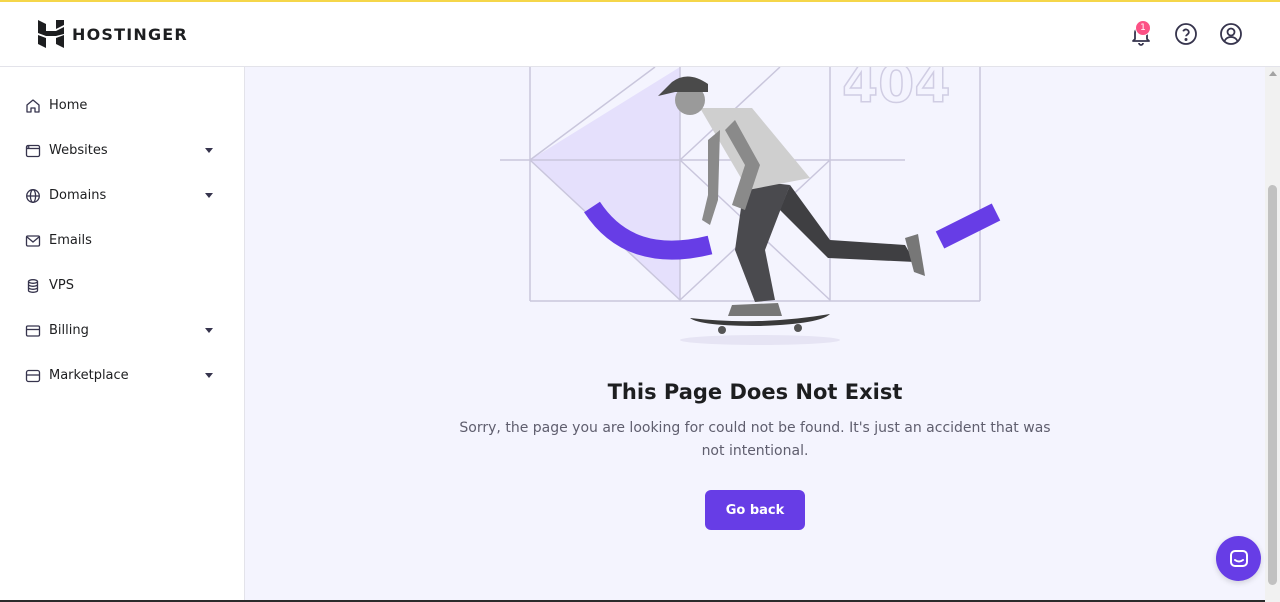 The image size is (1280, 602). What do you see at coordinates (1143, 28) in the screenshot?
I see `notification-badge: 1` at bounding box center [1143, 28].